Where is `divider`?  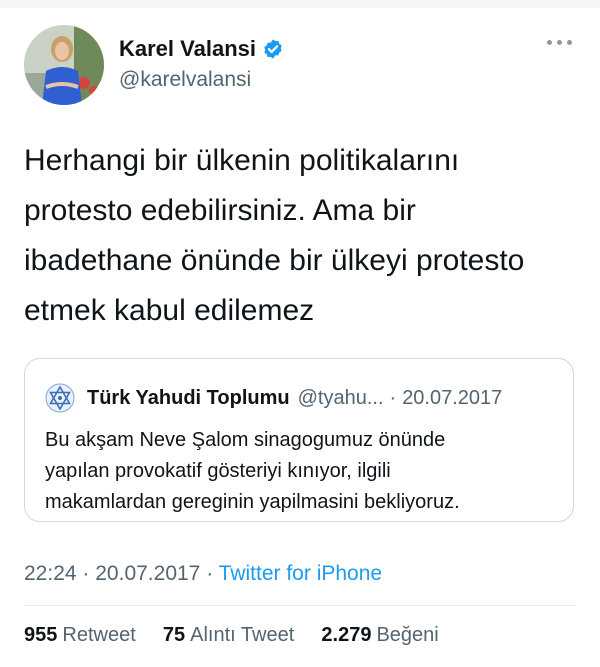 divider is located at coordinates (300, 605).